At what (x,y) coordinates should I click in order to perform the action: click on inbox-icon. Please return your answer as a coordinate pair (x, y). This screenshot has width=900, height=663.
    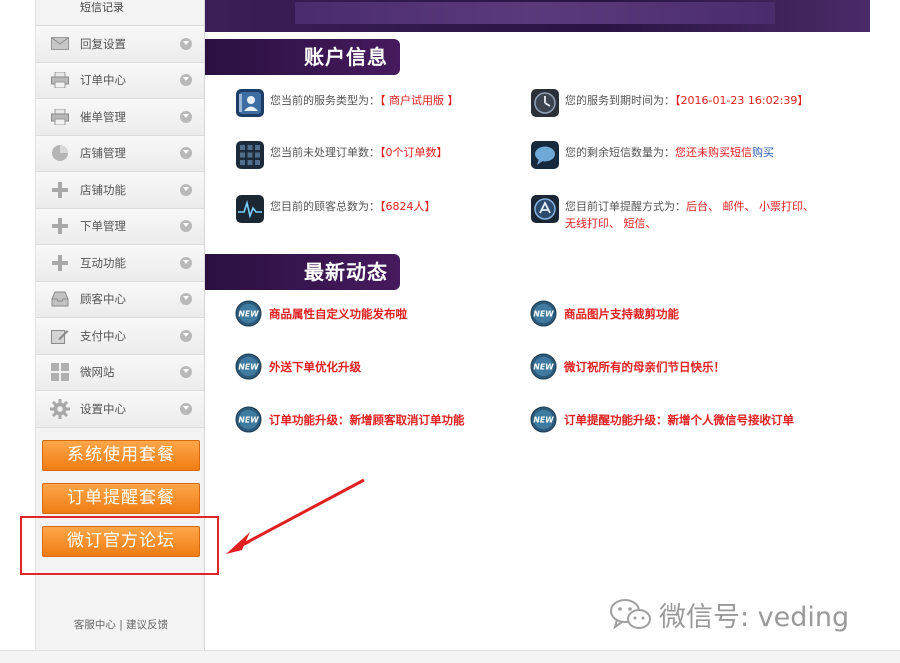
    Looking at the image, I should click on (60, 299).